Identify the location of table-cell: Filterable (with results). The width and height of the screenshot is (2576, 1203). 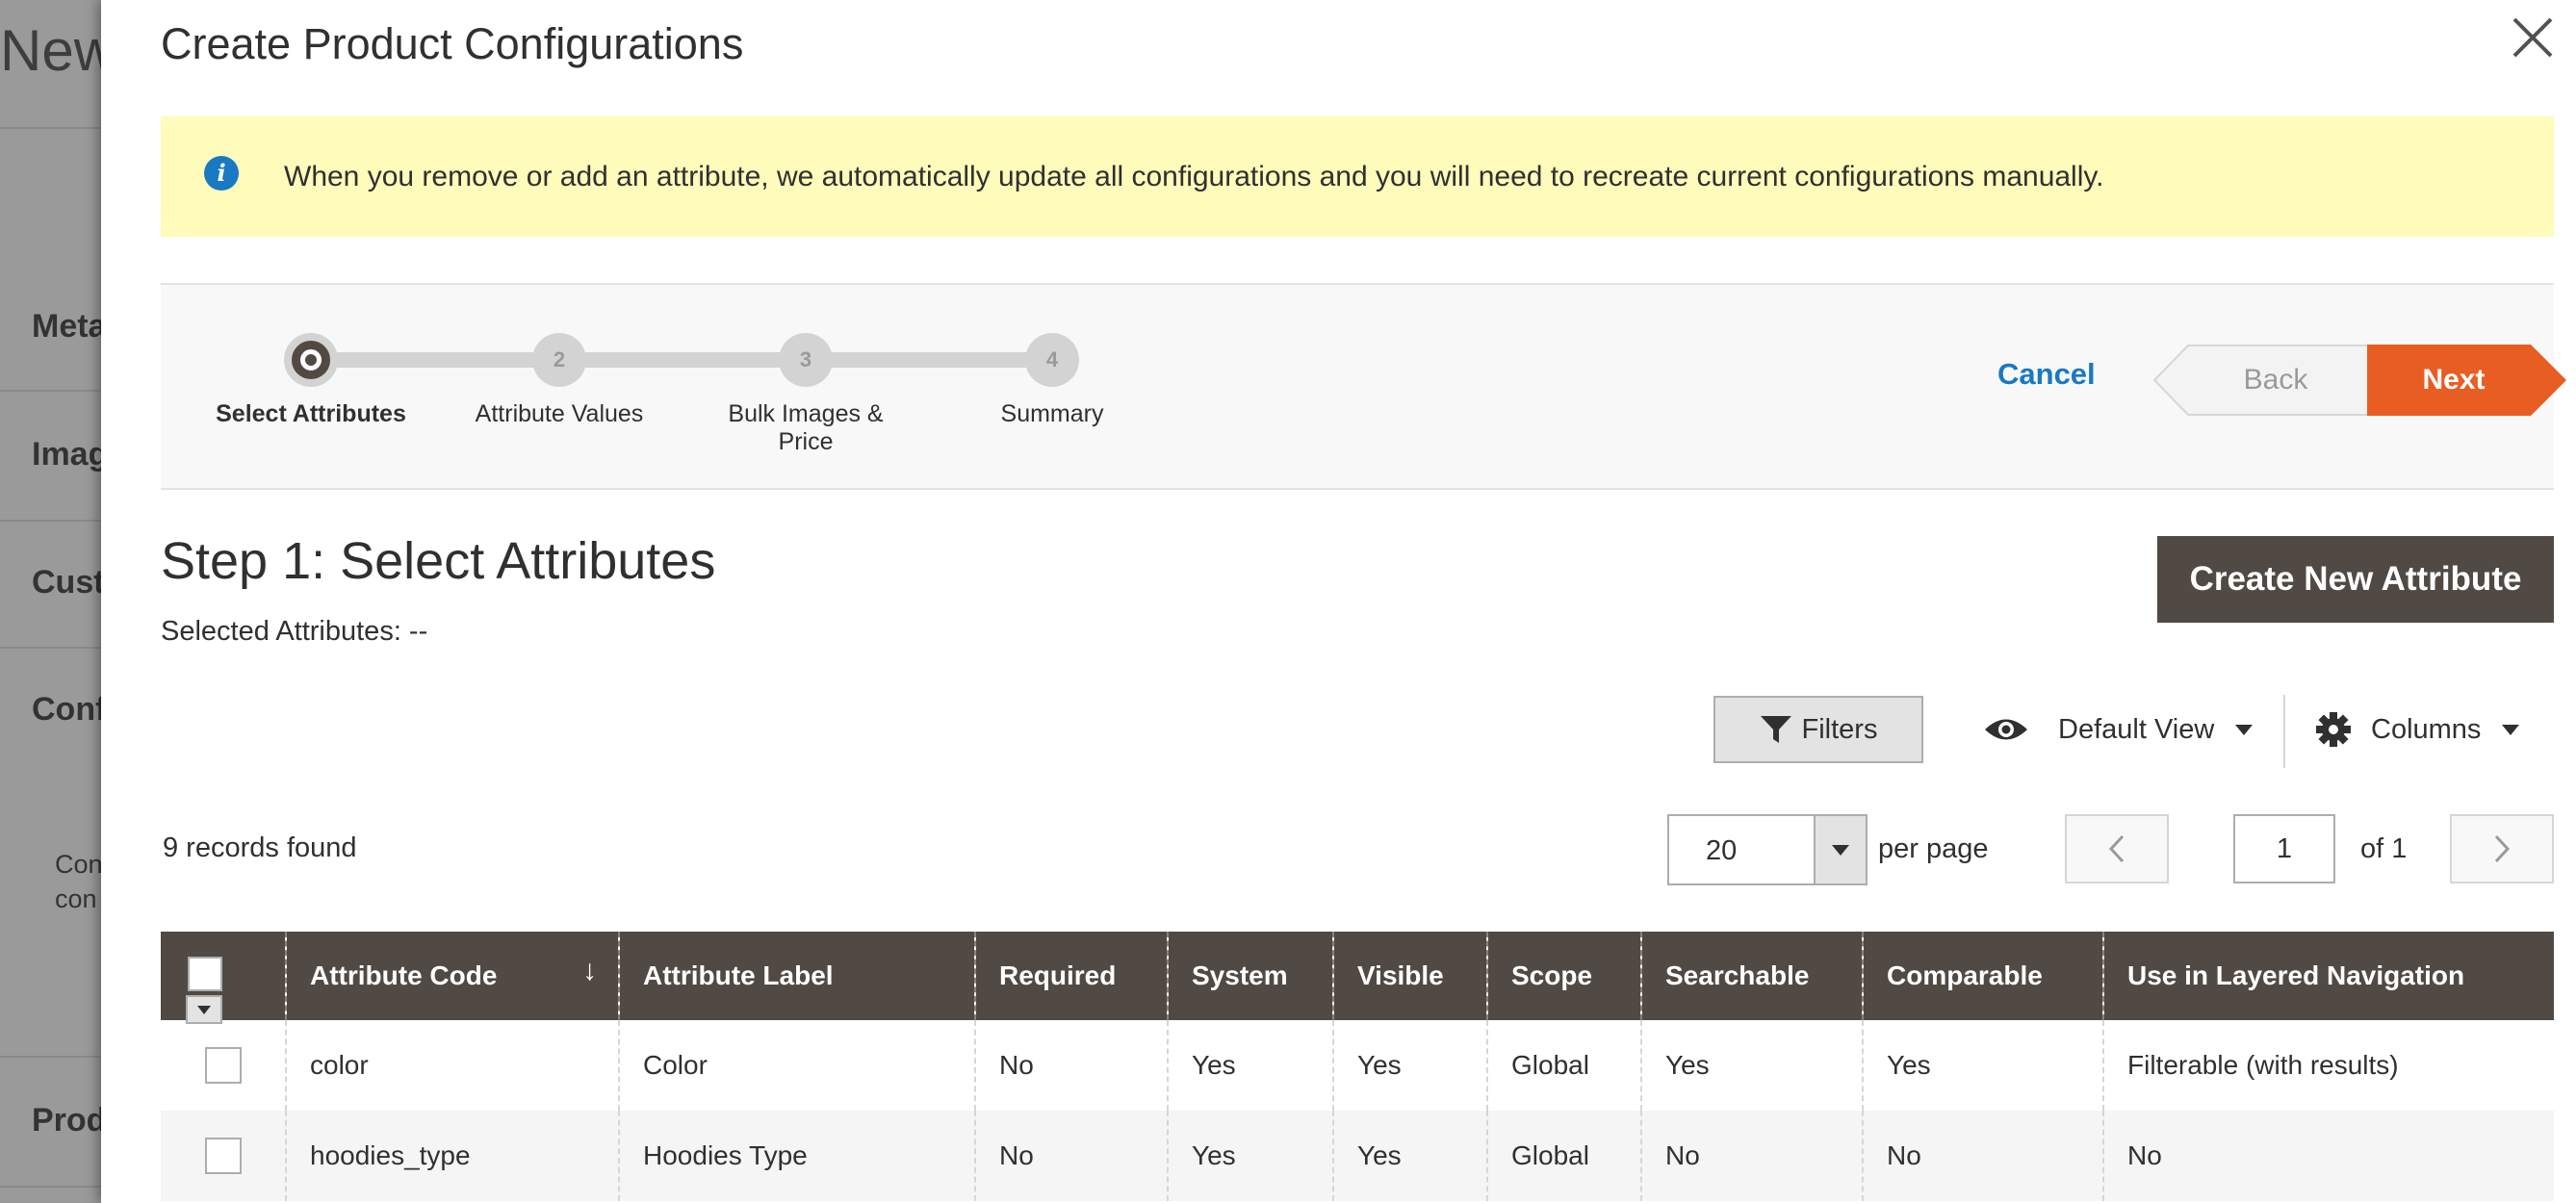
(2328, 1066).